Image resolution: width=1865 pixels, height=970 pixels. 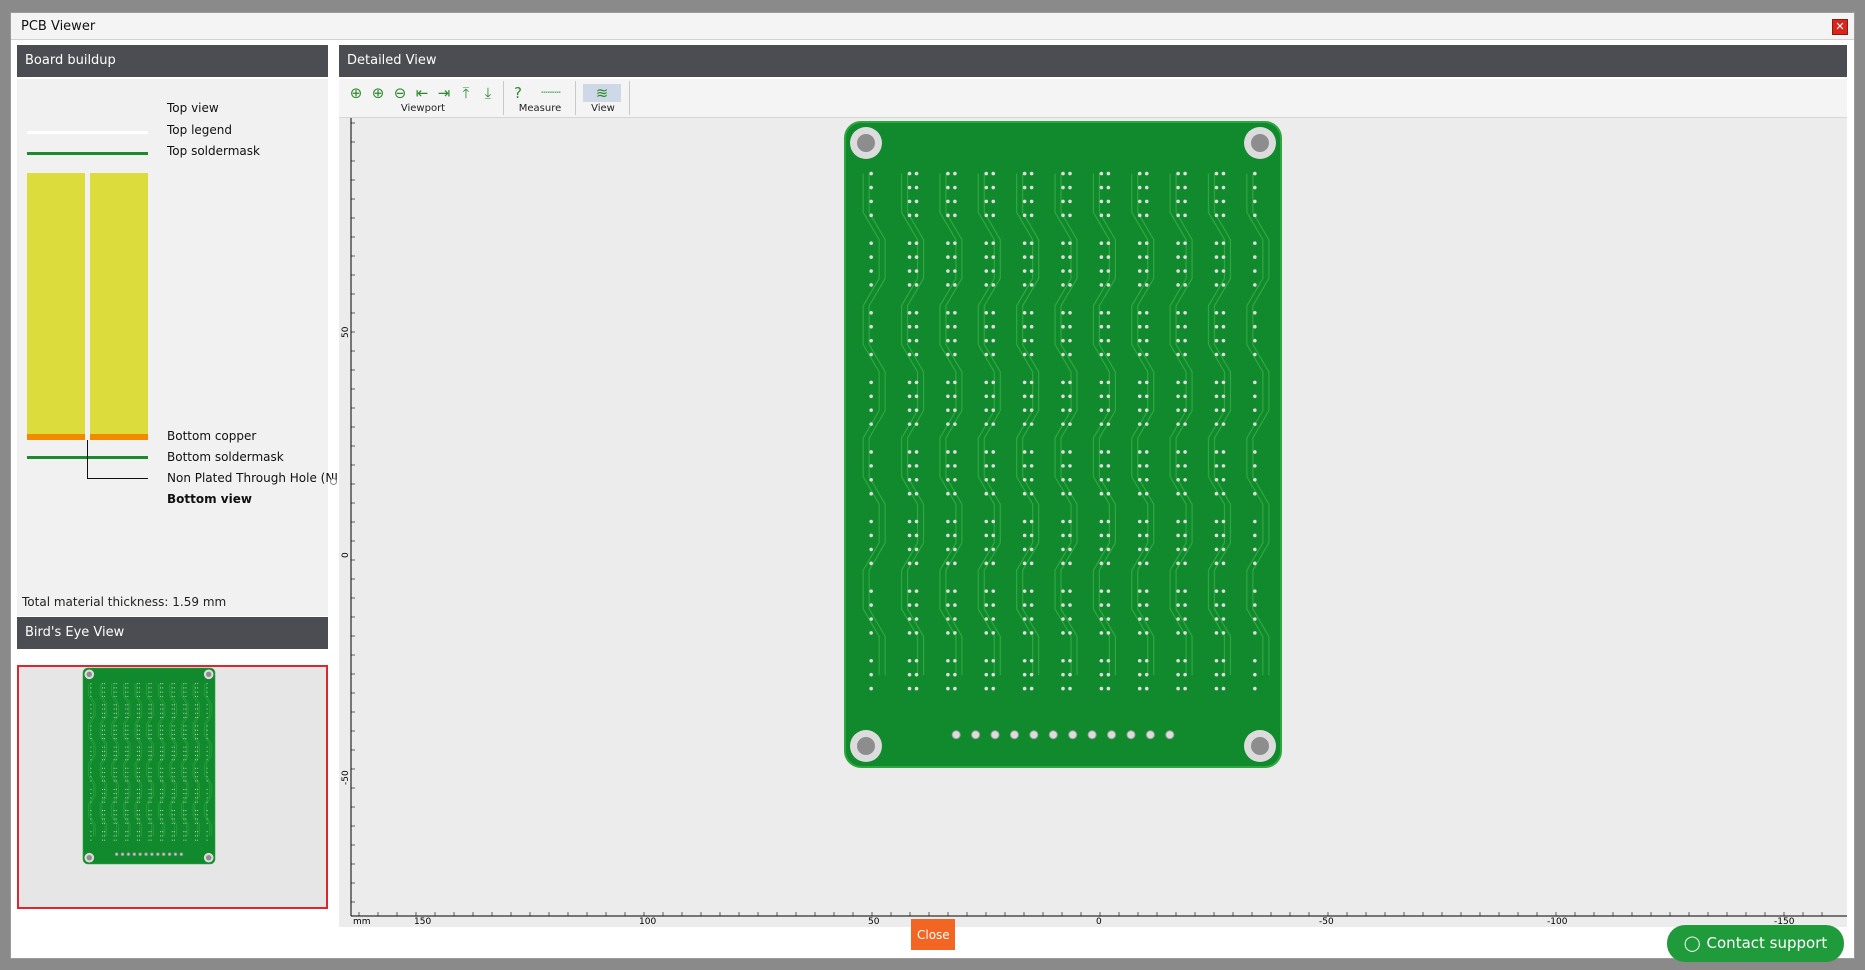 What do you see at coordinates (933, 934) in the screenshot?
I see `close-button: Close` at bounding box center [933, 934].